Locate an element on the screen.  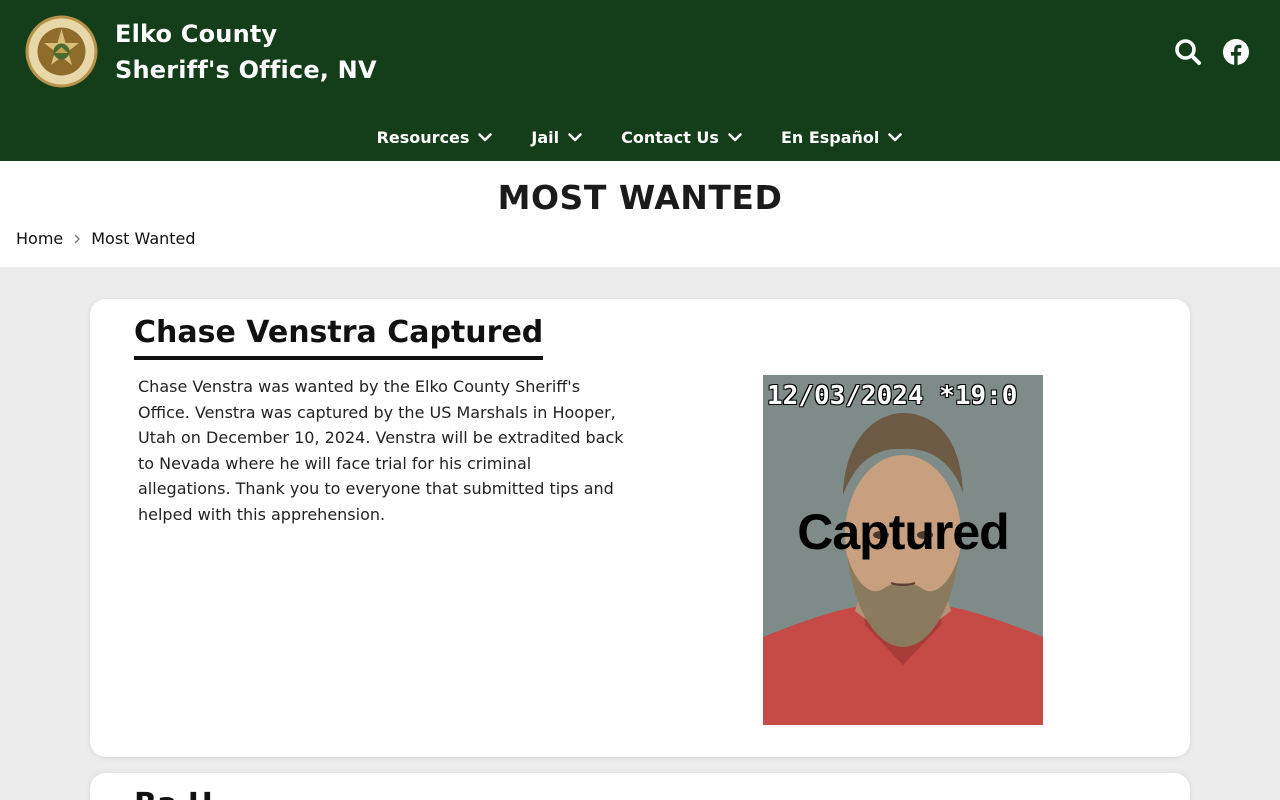
nav-item-label: Jail is located at coordinates (545, 137).